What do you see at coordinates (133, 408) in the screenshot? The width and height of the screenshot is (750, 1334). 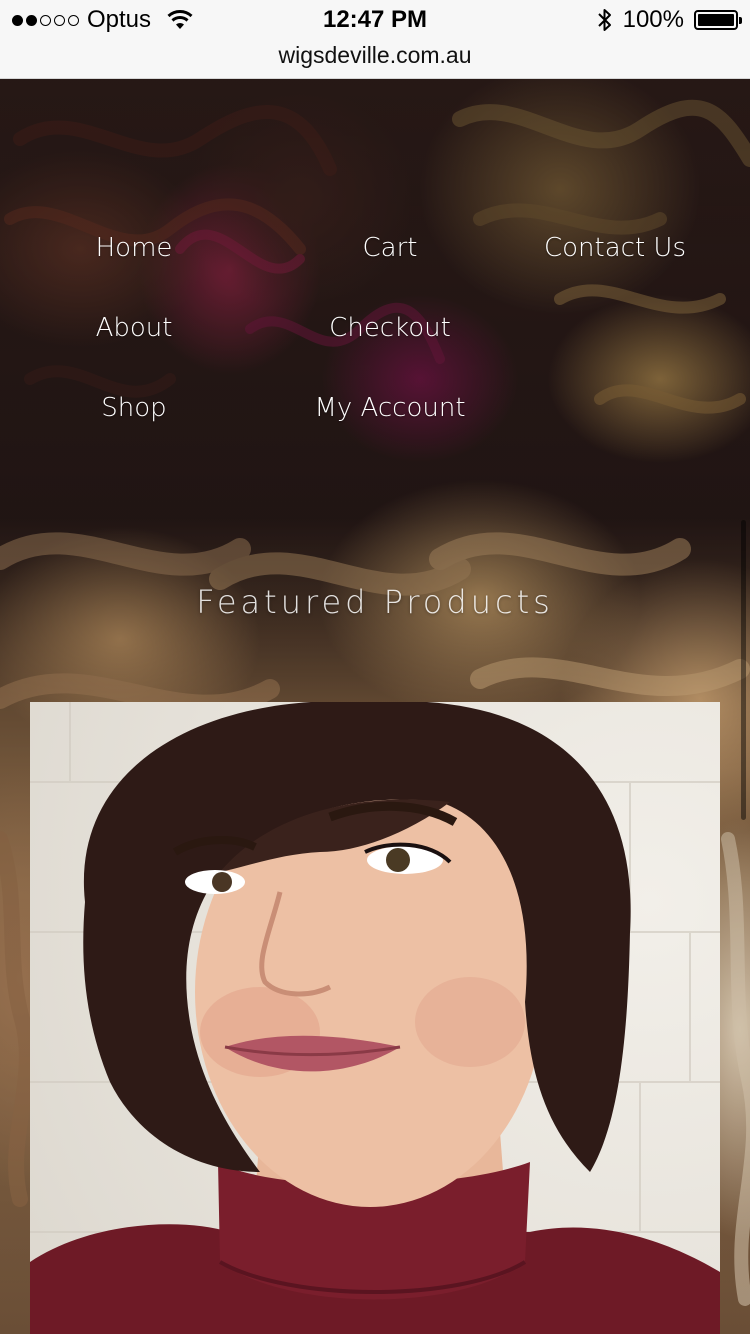 I see `nav-shop: Shop` at bounding box center [133, 408].